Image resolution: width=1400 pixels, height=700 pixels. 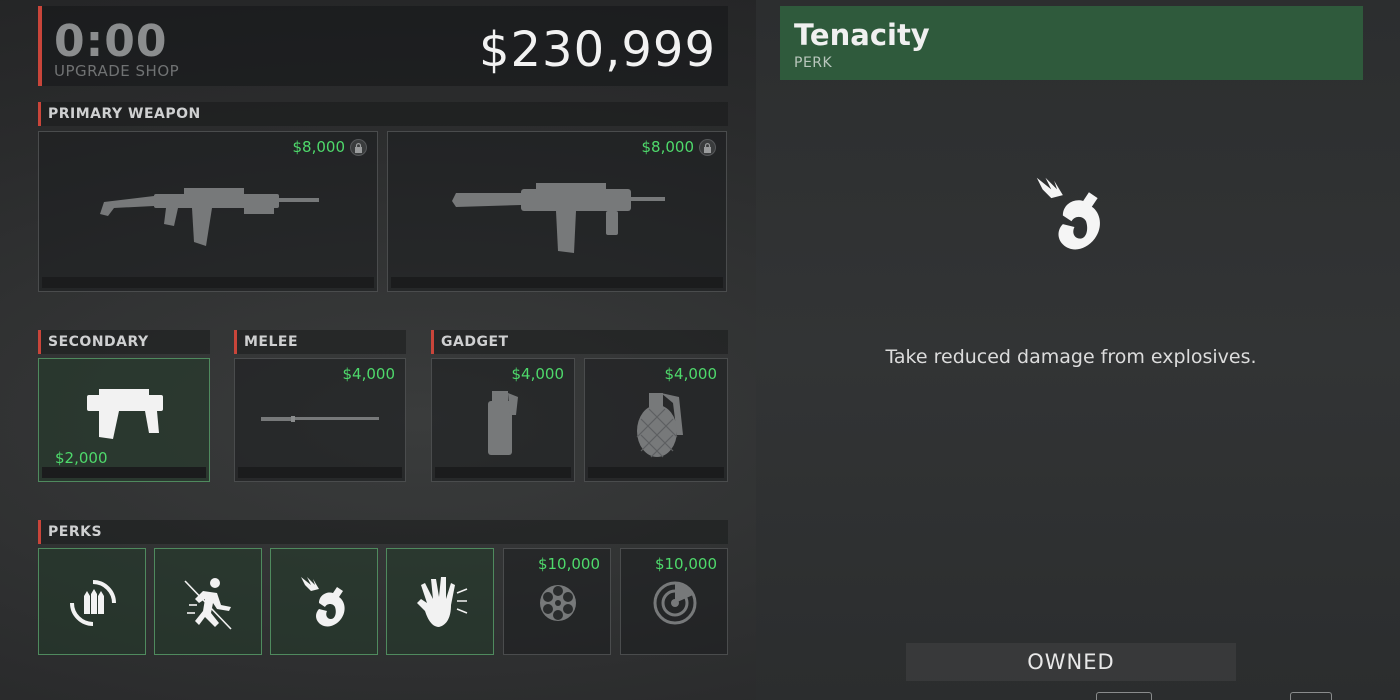 I want to click on melee-slot: $4,000, so click(x=320, y=420).